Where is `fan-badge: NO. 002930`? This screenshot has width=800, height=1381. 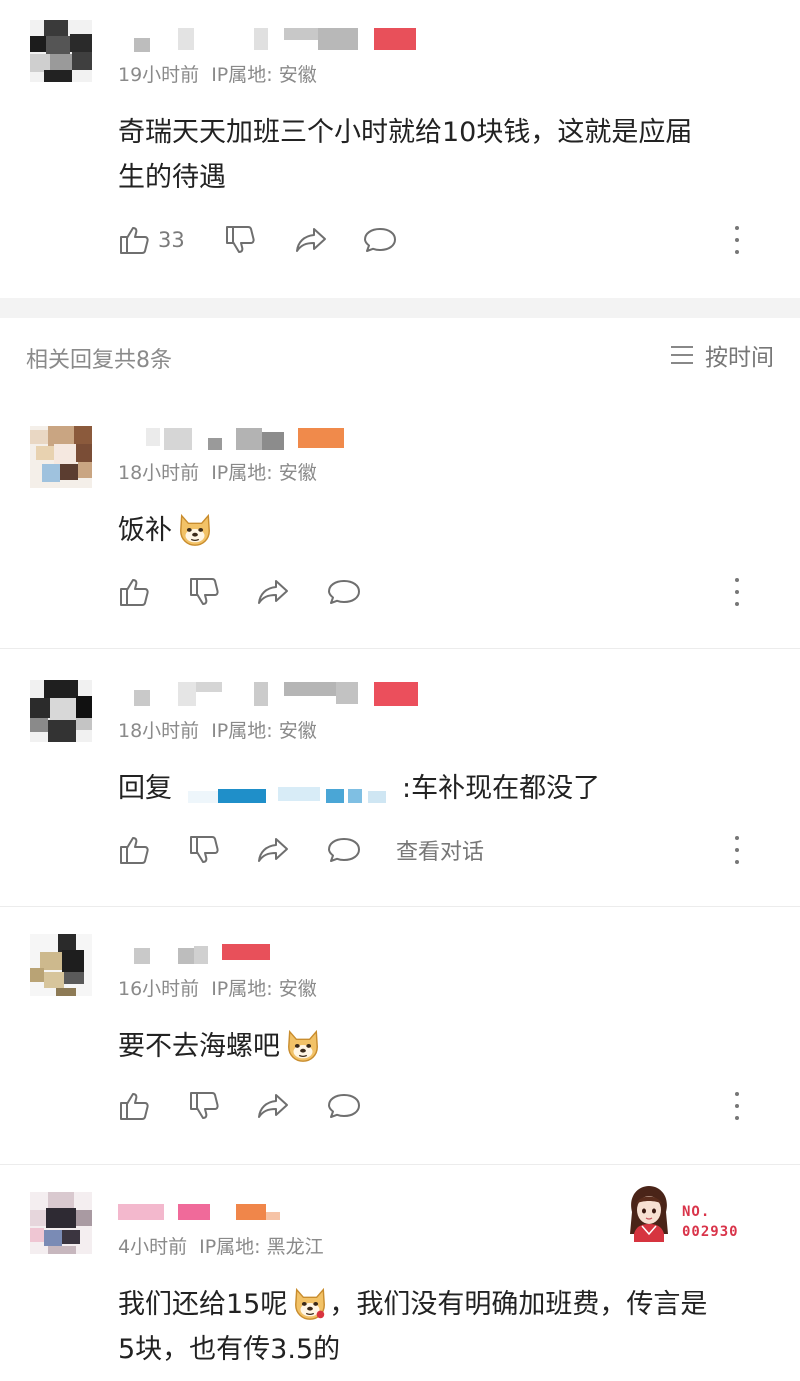
fan-badge: NO. 002930 is located at coordinates (685, 1213).